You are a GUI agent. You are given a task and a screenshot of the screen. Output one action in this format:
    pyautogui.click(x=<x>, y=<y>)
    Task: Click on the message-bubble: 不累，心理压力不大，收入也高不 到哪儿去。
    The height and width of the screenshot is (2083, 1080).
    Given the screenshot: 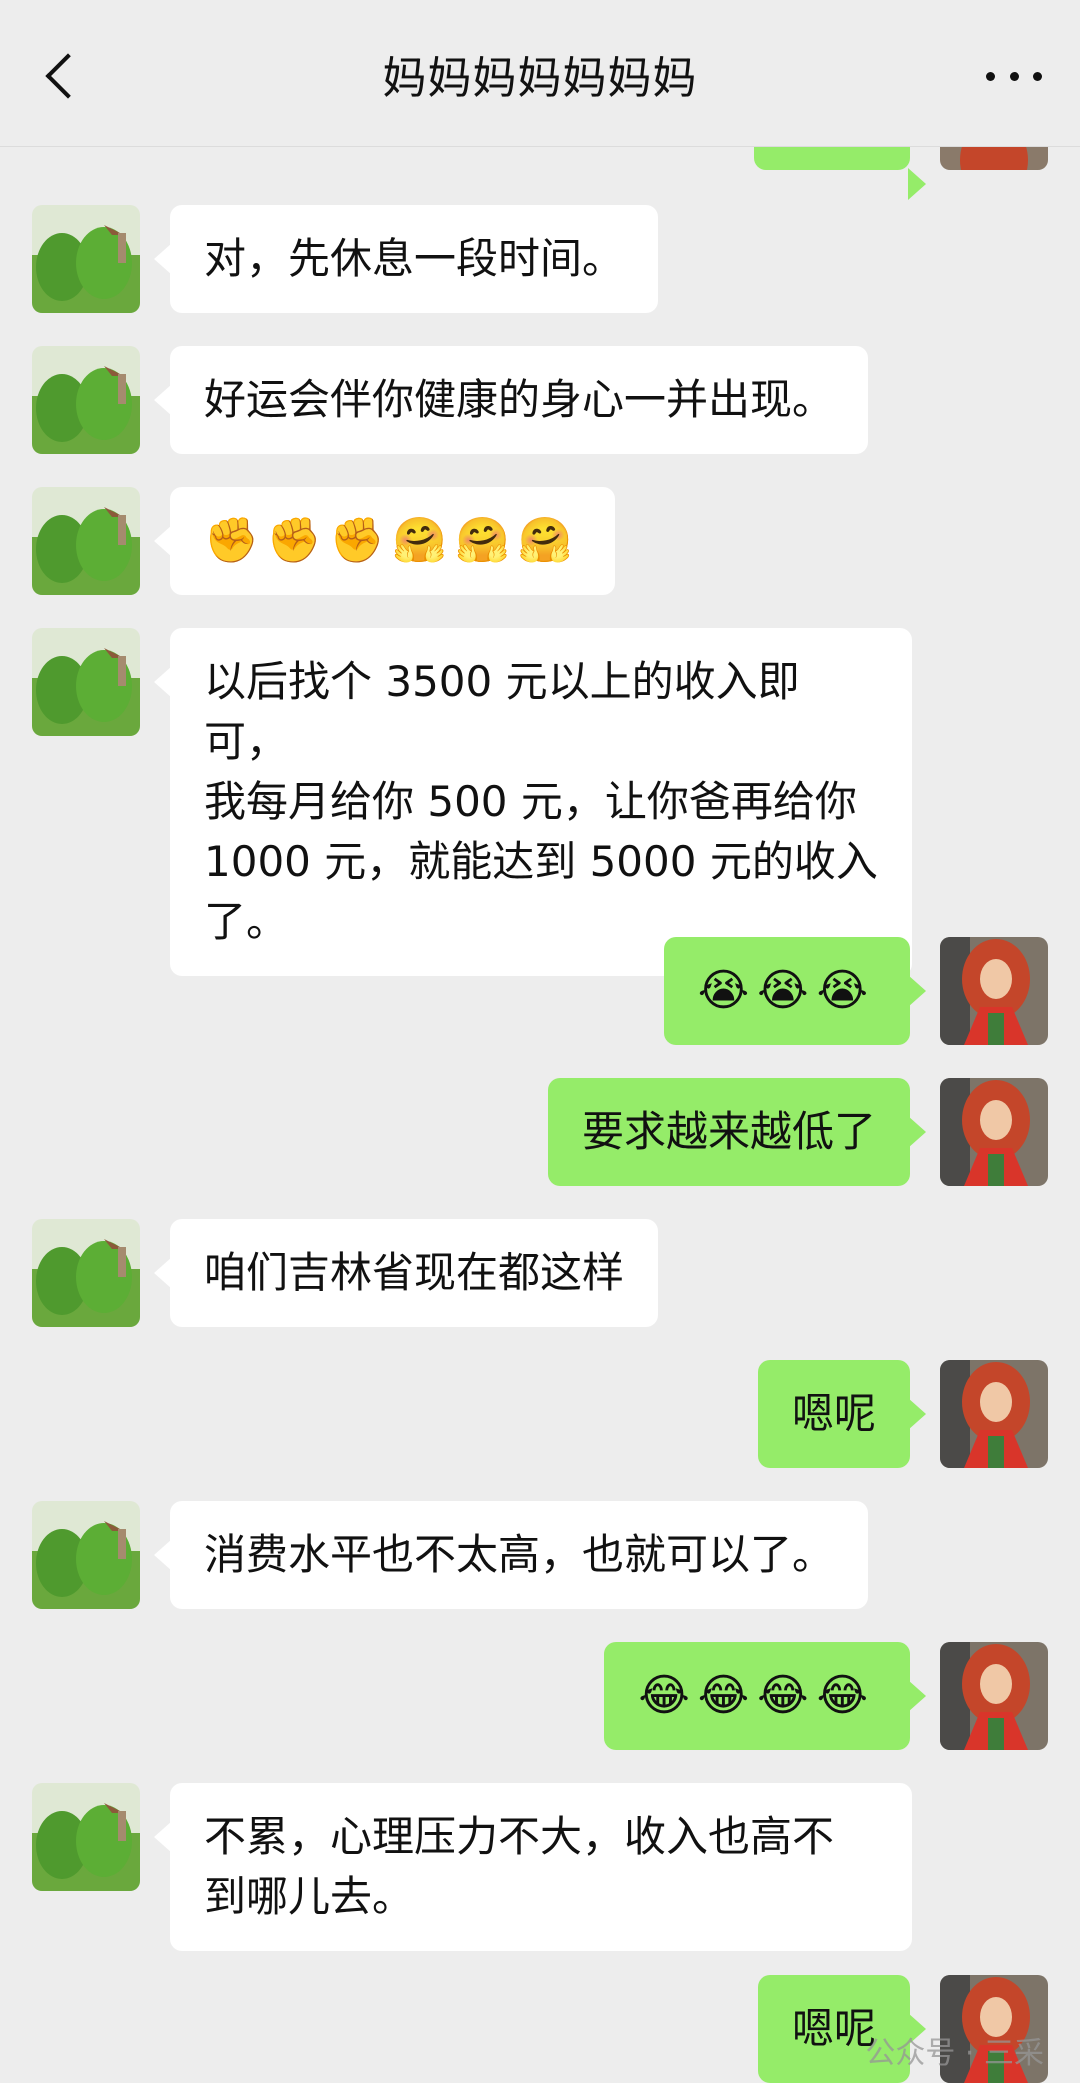 What is the action you would take?
    pyautogui.click(x=533, y=1867)
    